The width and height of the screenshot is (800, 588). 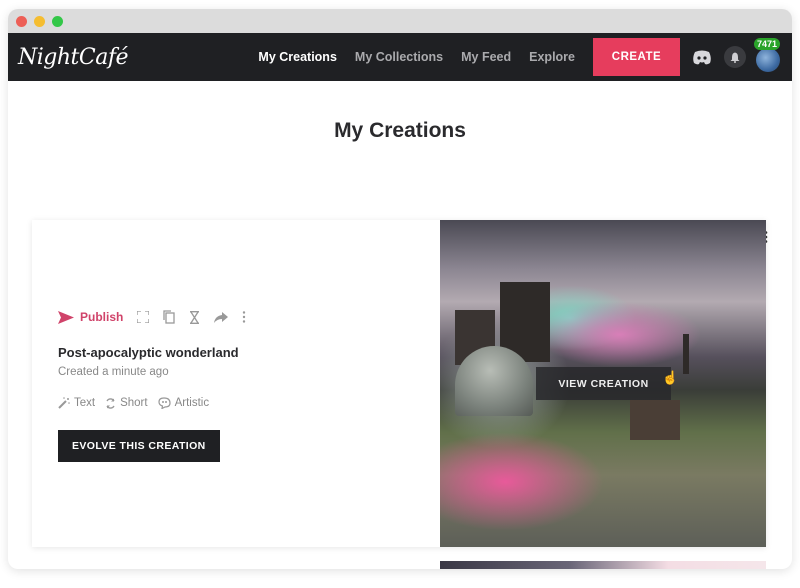 What do you see at coordinates (655, 420) in the screenshot?
I see `image-shack` at bounding box center [655, 420].